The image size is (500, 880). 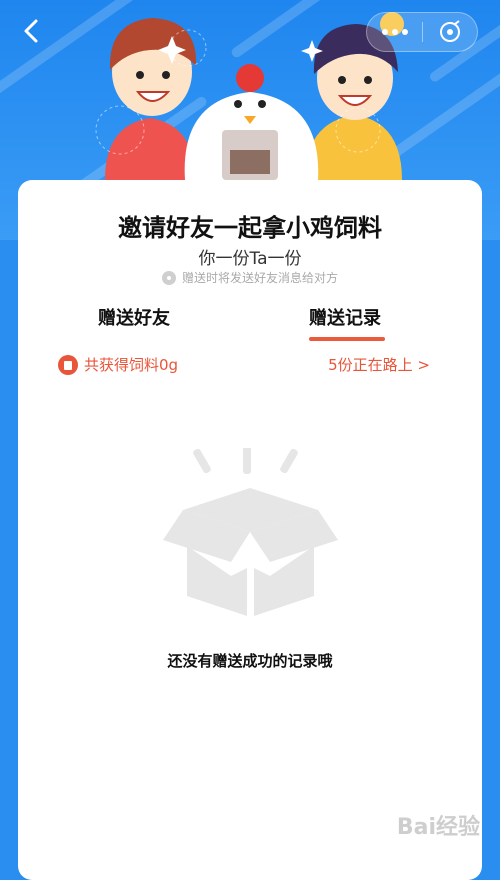 I want to click on more-button, so click(x=394, y=32).